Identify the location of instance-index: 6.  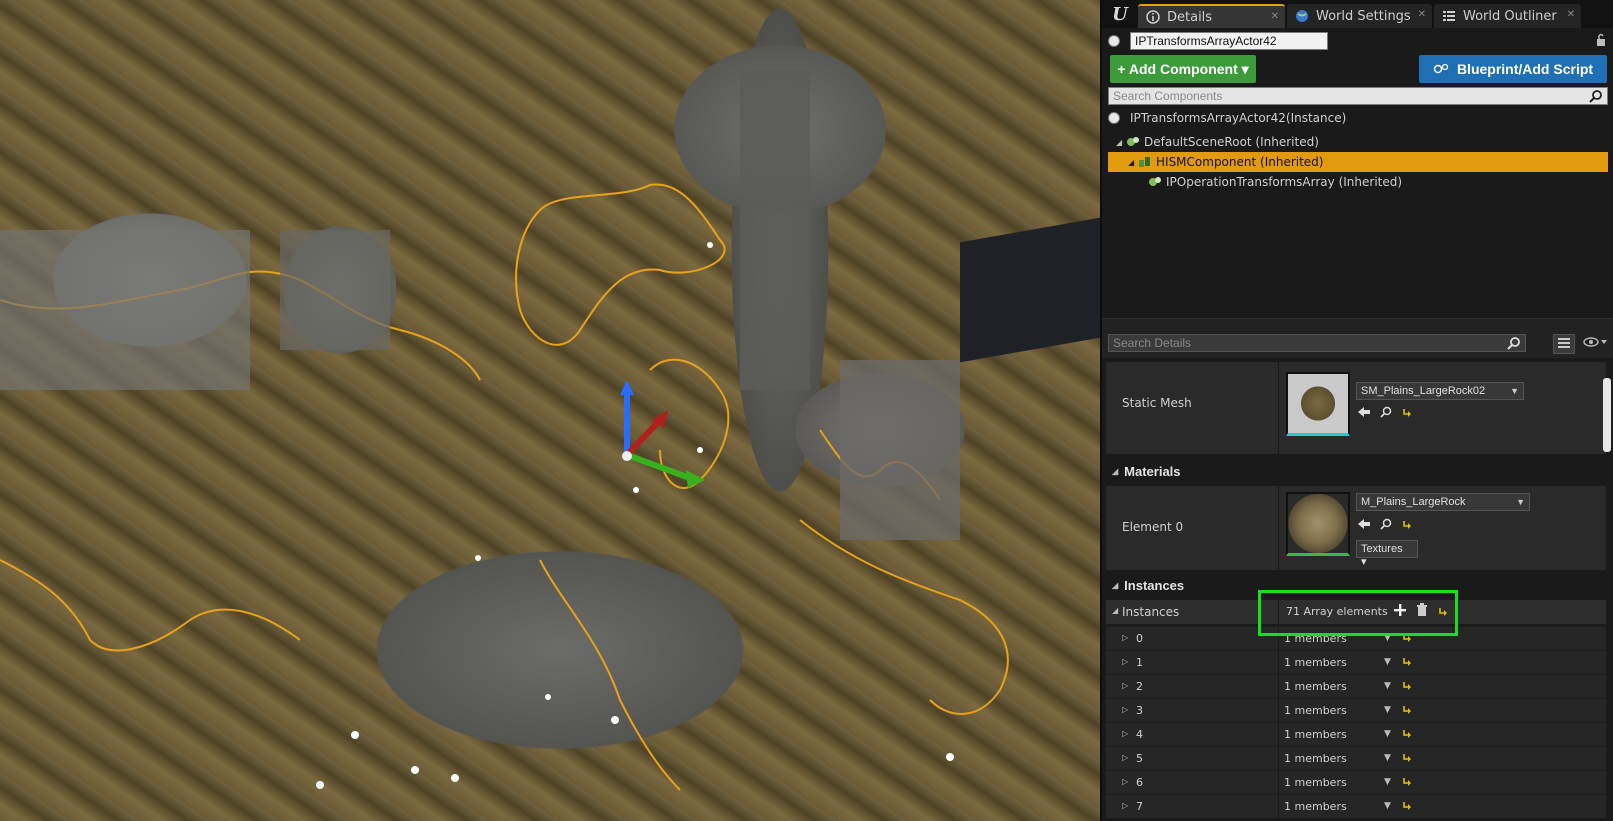
(1139, 782).